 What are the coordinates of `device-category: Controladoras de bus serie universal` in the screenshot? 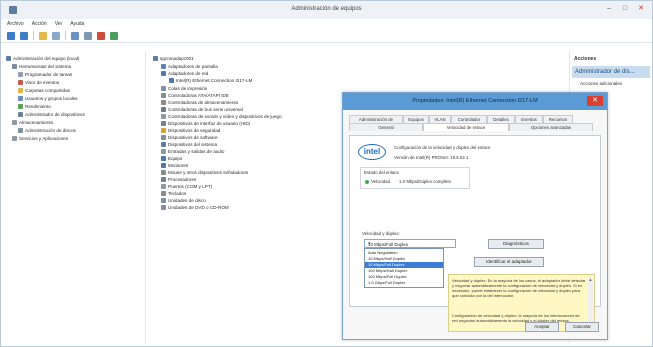 It's located at (202, 109).